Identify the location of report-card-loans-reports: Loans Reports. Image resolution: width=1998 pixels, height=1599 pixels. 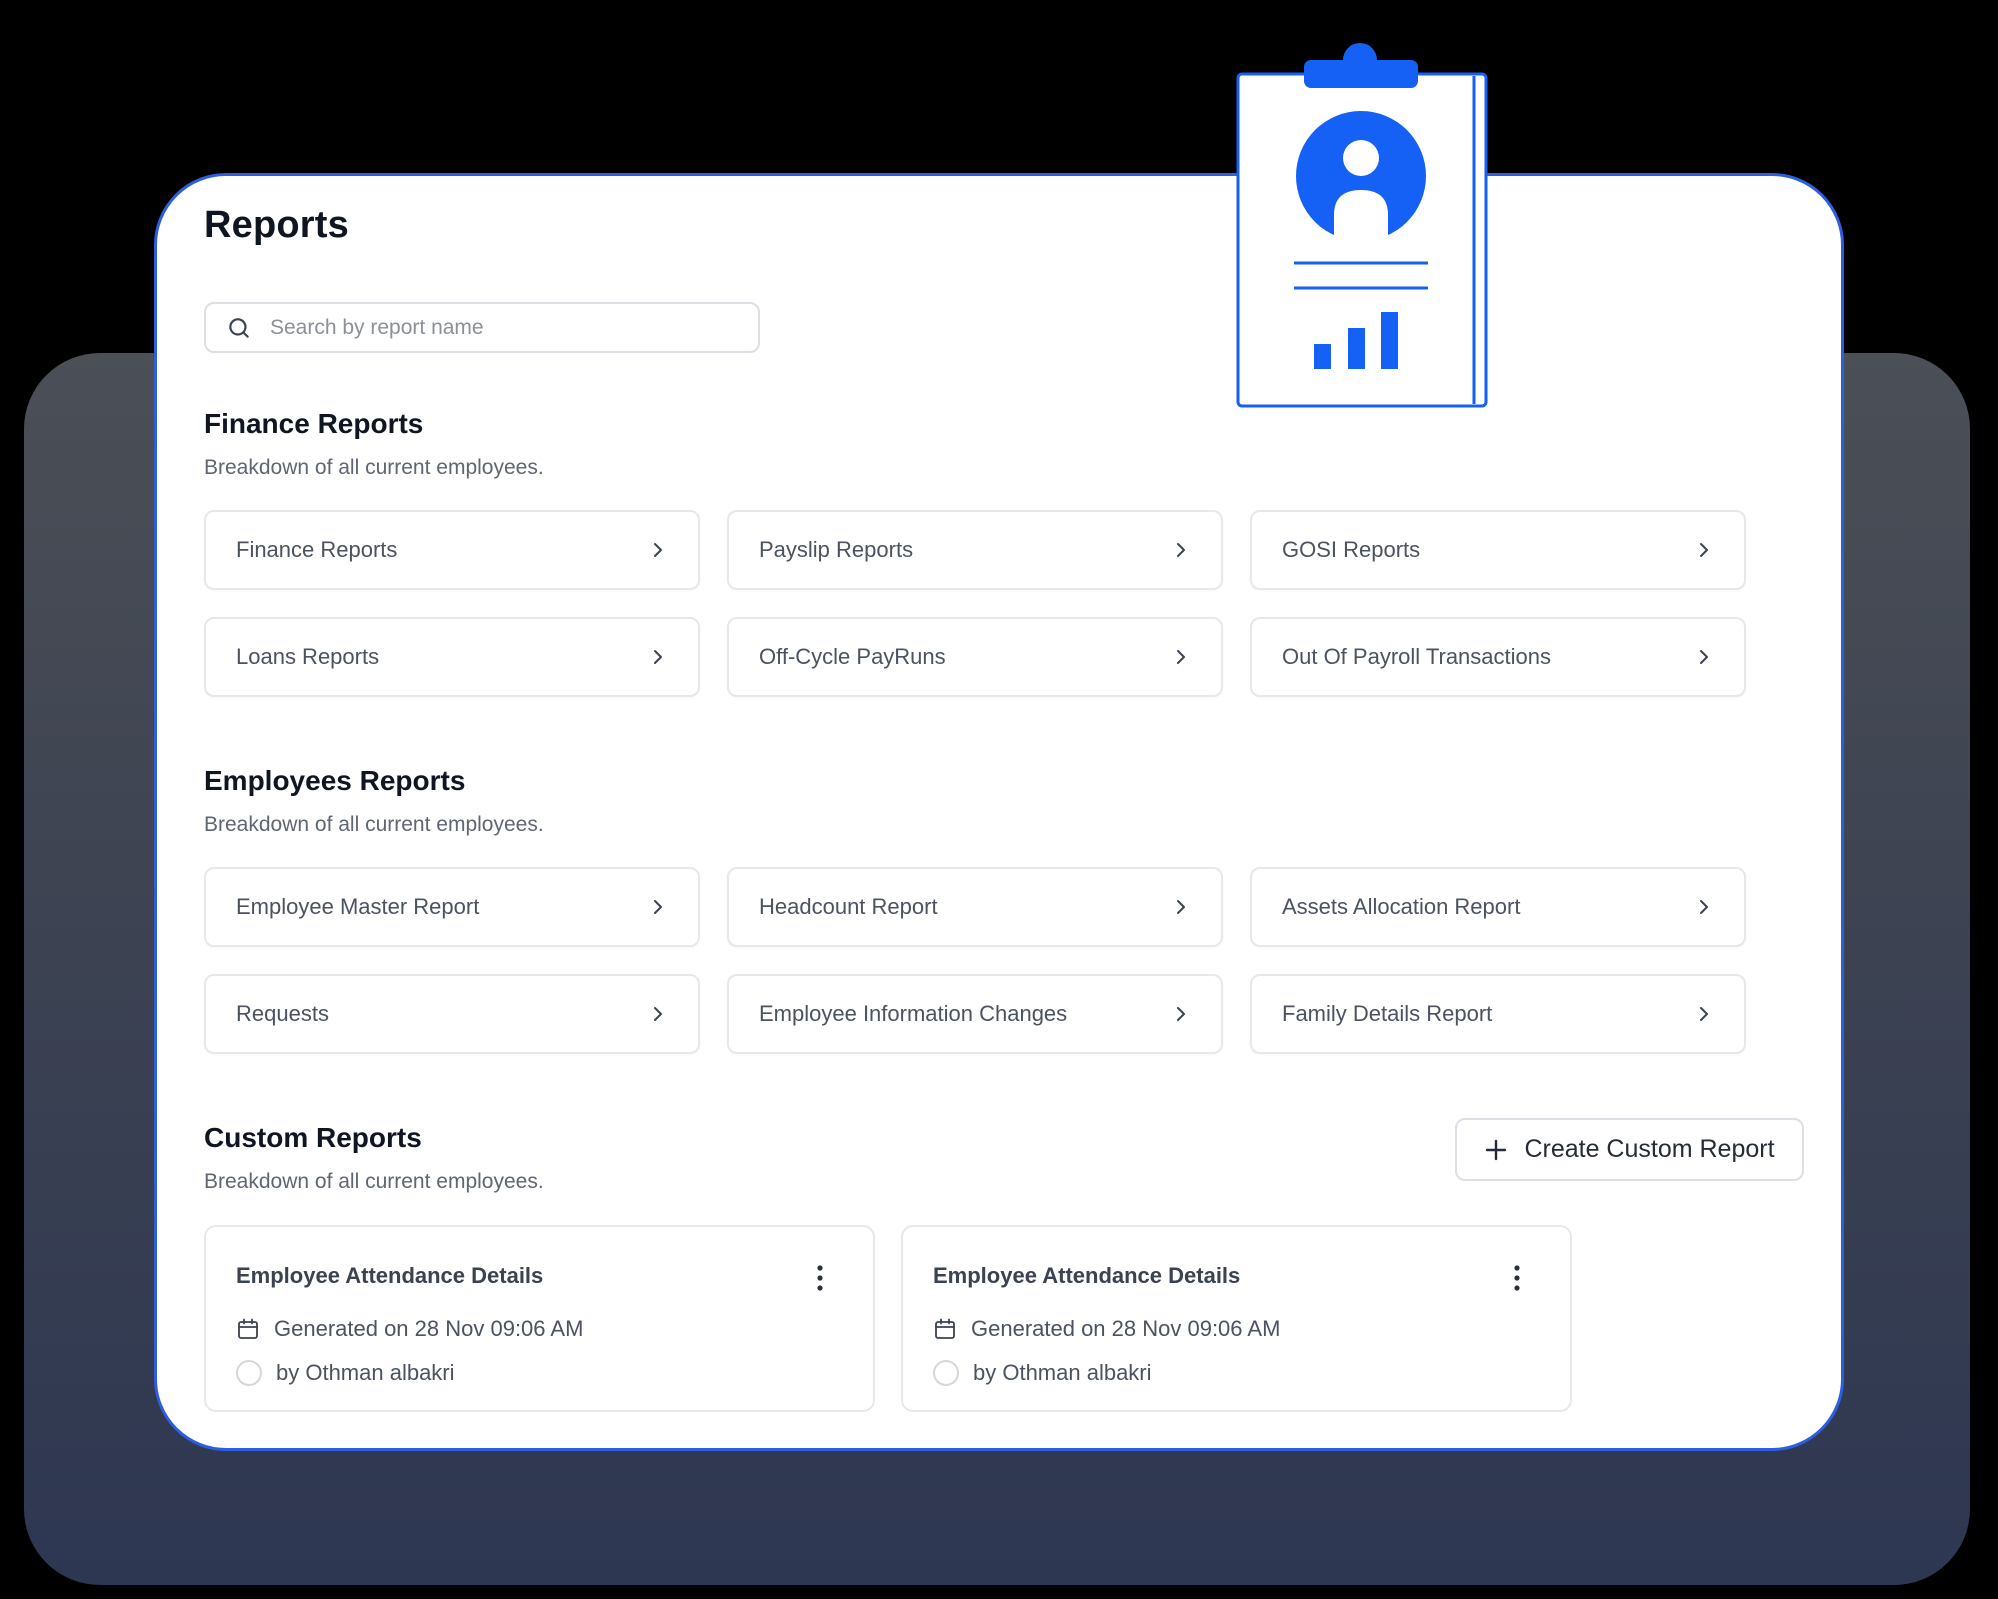
(452, 657).